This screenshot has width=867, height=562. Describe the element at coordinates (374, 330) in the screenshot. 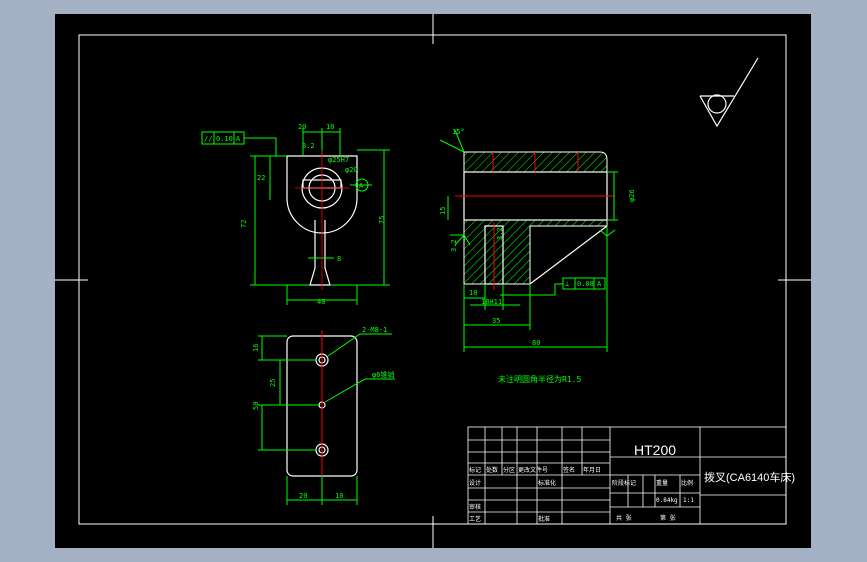

I see `callout-thread: 2-M8-1` at that location.